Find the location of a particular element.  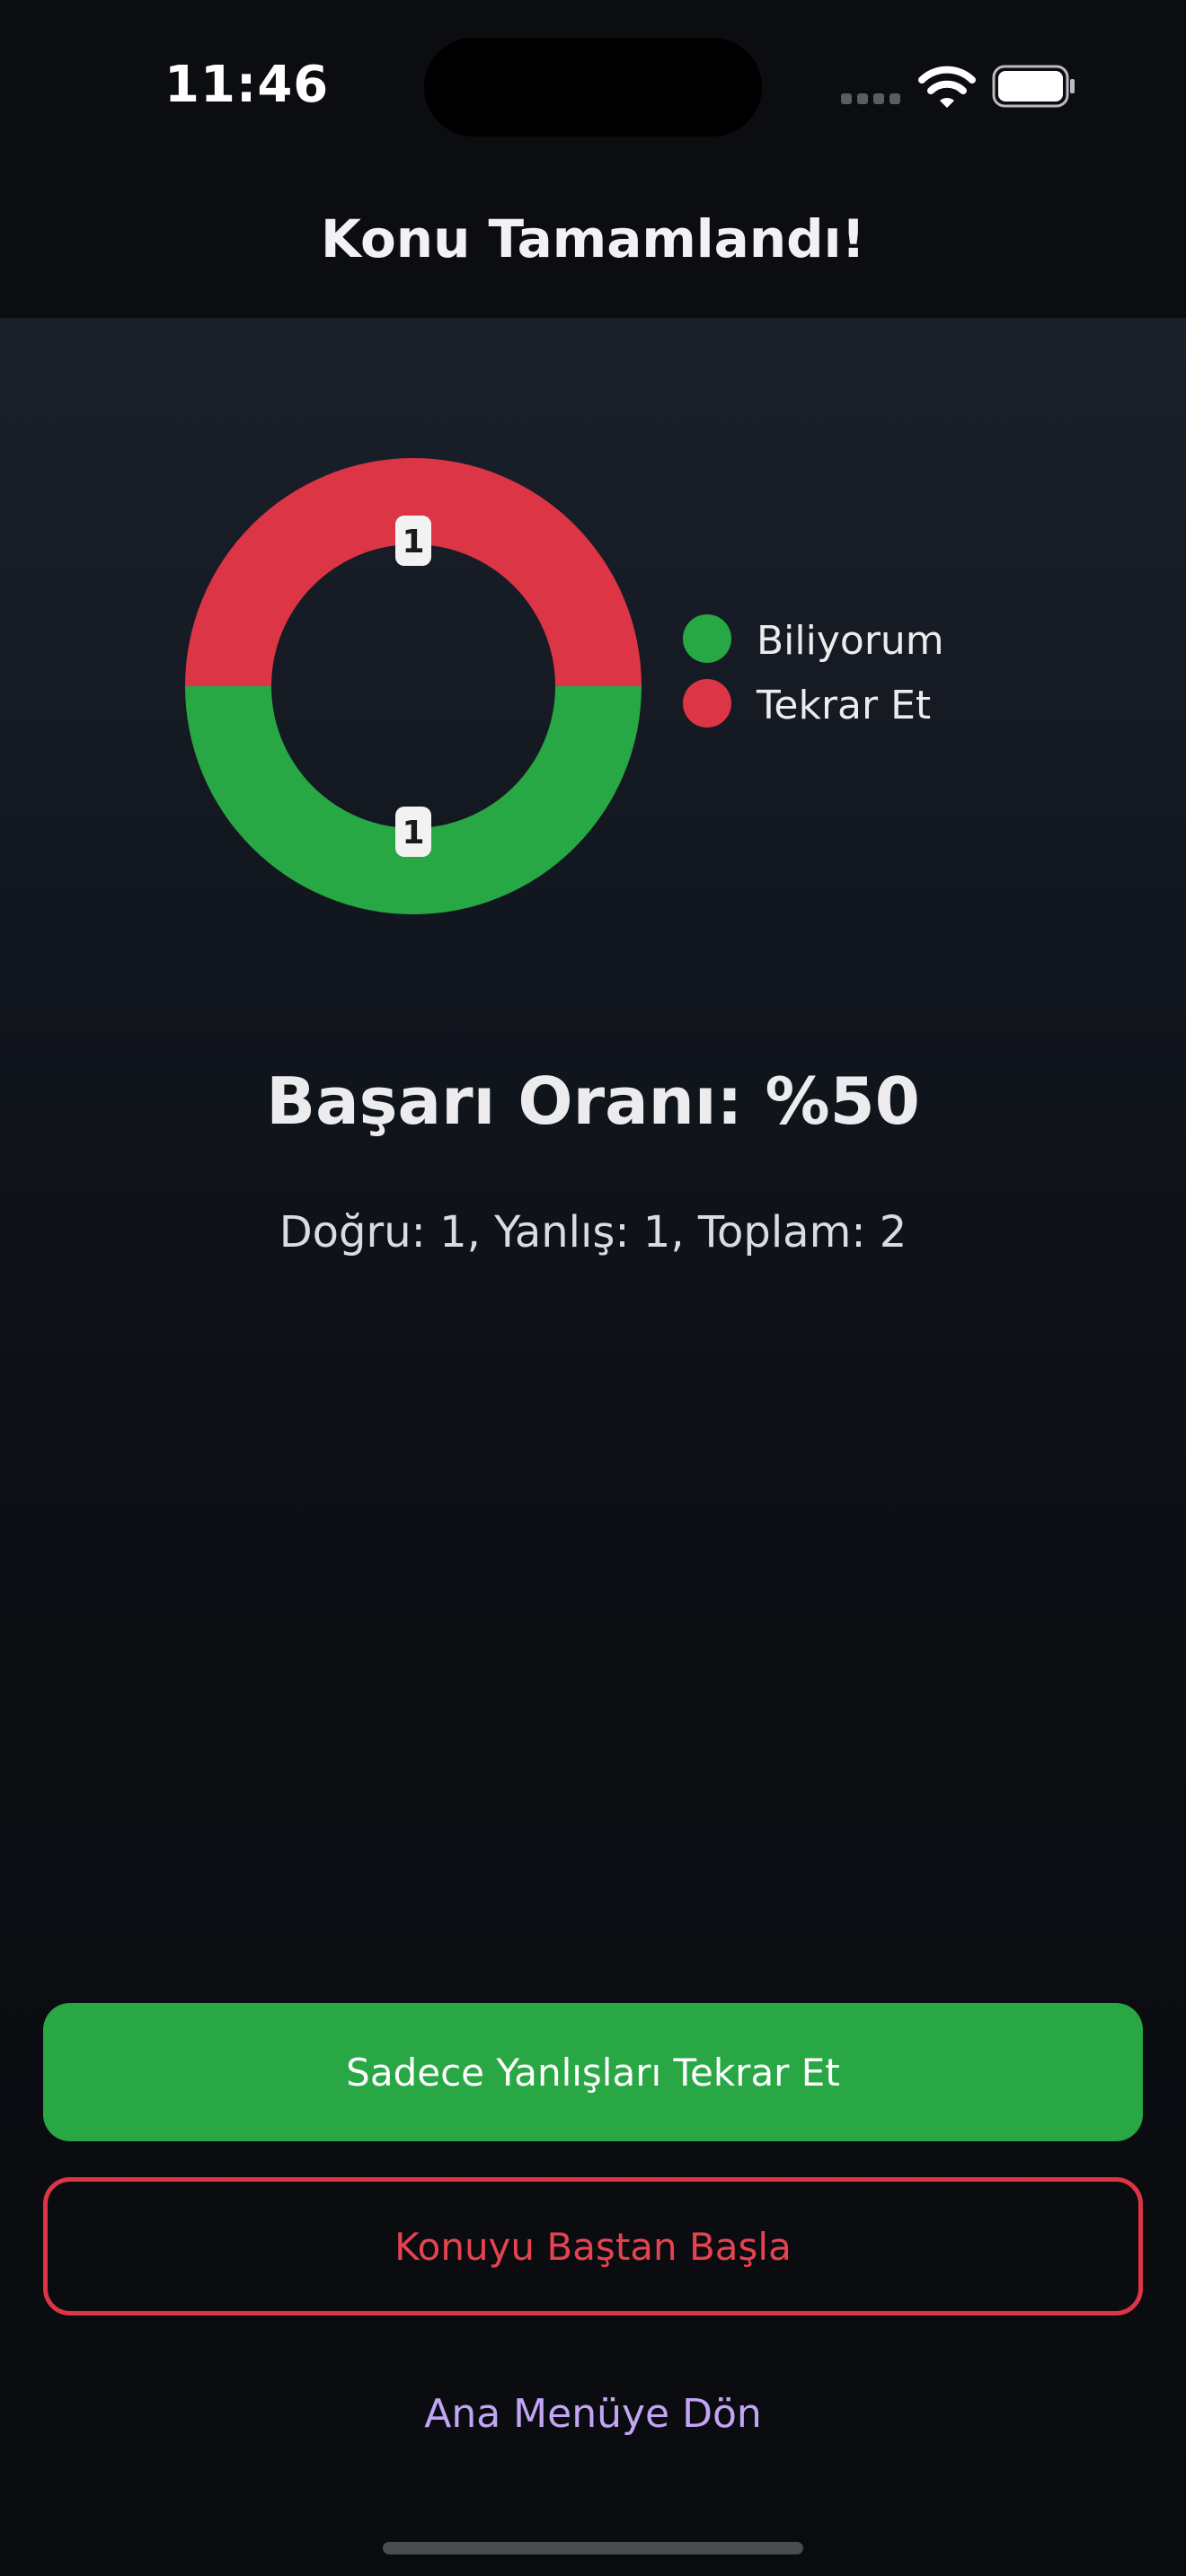

home-indicator is located at coordinates (593, 2548).